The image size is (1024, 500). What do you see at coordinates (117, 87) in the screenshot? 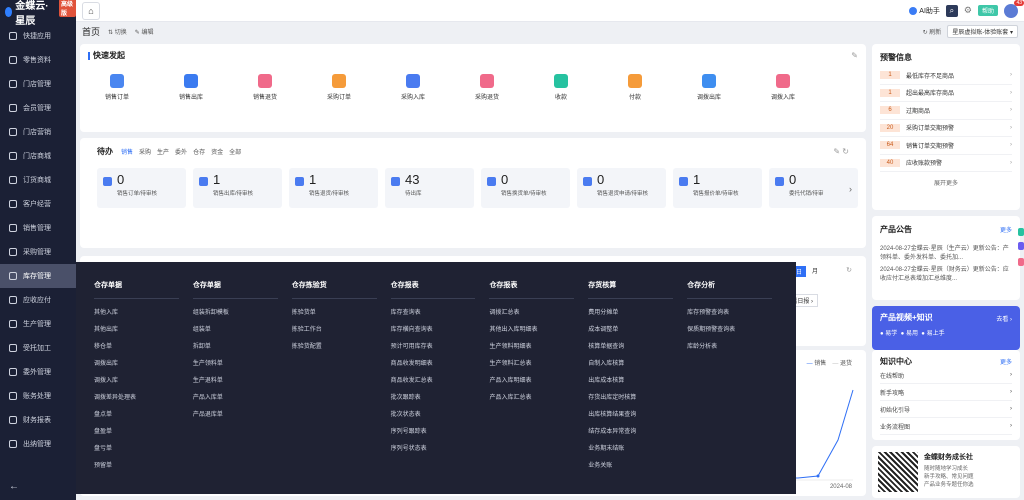
I see `quick-action: 销售订单` at bounding box center [117, 87].